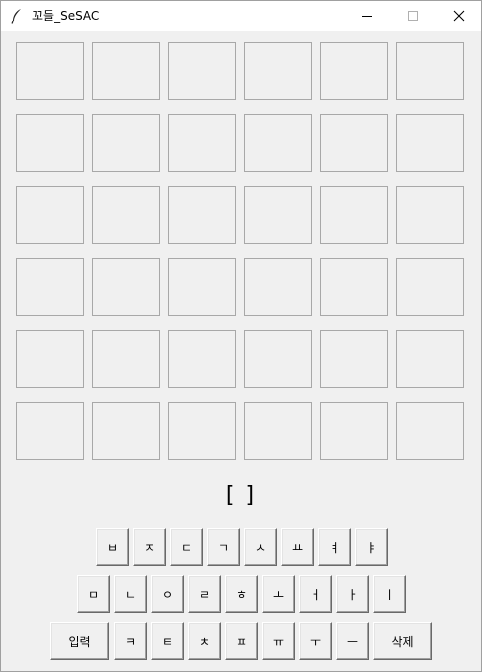 Image resolution: width=482 pixels, height=672 pixels. What do you see at coordinates (315, 641) in the screenshot?
I see `key-button: ㅜ` at bounding box center [315, 641].